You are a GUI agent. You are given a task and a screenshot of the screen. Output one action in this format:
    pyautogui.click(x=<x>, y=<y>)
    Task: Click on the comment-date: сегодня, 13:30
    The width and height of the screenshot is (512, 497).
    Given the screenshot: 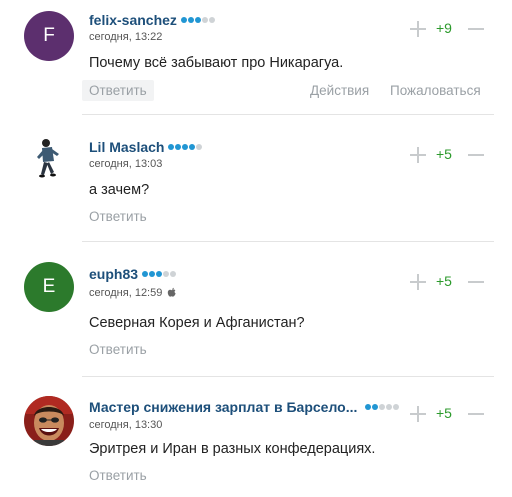 What is the action you would take?
    pyautogui.click(x=125, y=425)
    